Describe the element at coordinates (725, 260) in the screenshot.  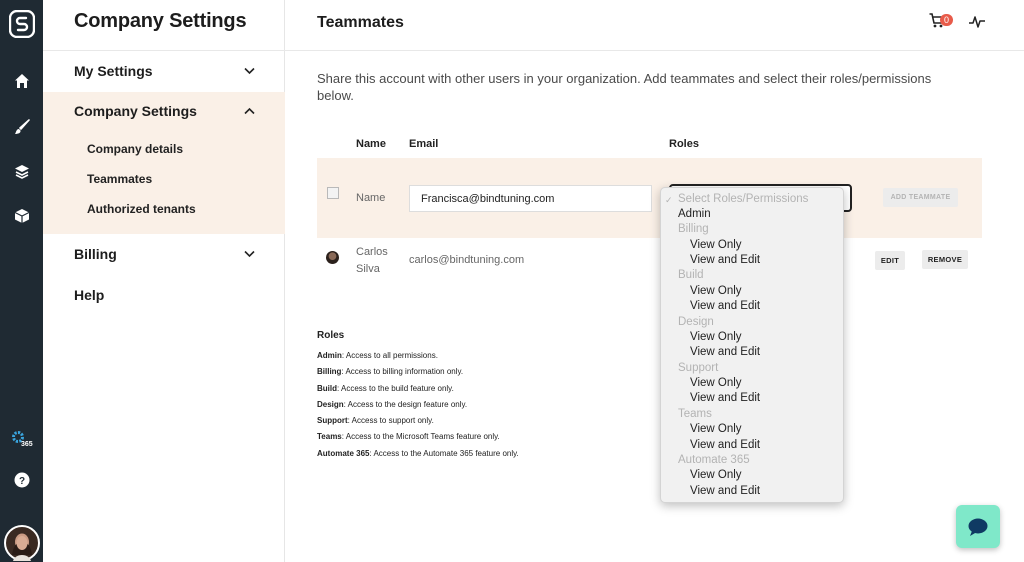
I see `dropdown-option-billing-edit: View and Edit` at that location.